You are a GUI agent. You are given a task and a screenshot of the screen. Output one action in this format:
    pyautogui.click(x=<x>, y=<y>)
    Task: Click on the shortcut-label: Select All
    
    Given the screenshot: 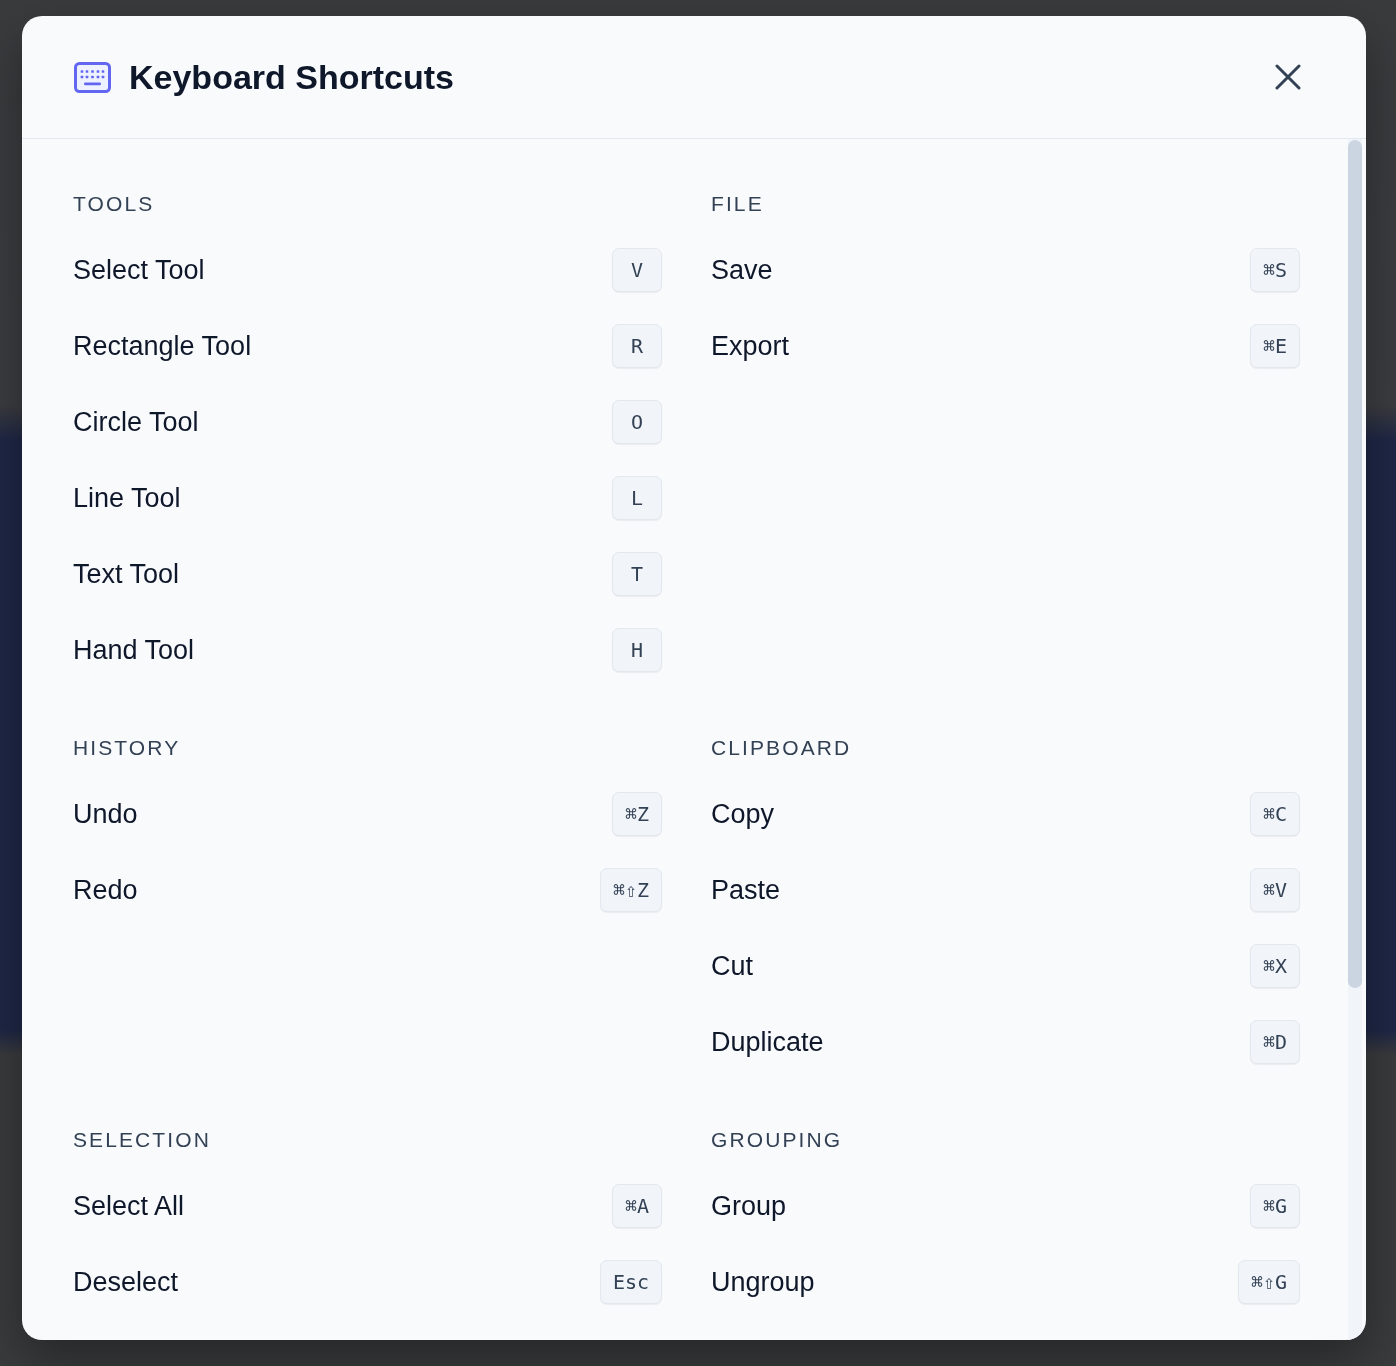 What is the action you would take?
    pyautogui.click(x=129, y=1206)
    